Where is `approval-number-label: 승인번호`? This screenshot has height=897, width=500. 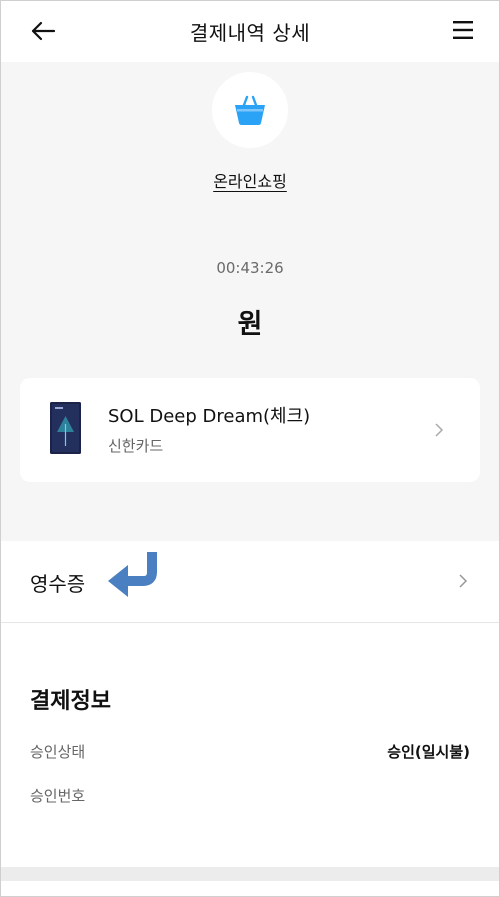 approval-number-label: 승인번호 is located at coordinates (58, 796).